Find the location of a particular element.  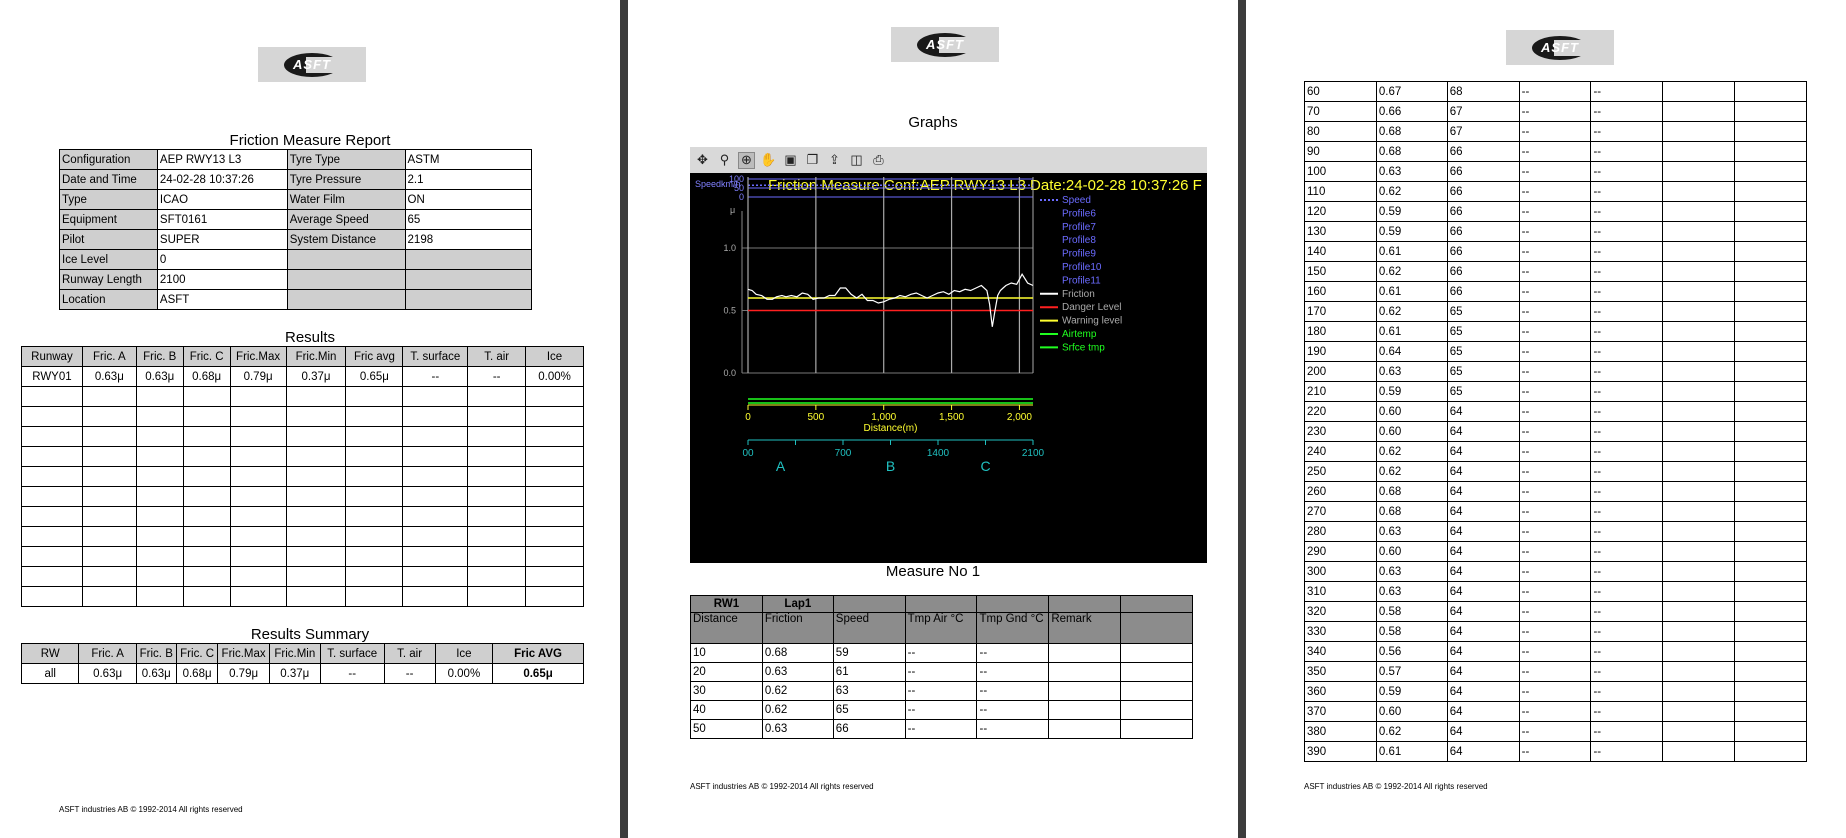

table-cell: 260 is located at coordinates (1340, 491).